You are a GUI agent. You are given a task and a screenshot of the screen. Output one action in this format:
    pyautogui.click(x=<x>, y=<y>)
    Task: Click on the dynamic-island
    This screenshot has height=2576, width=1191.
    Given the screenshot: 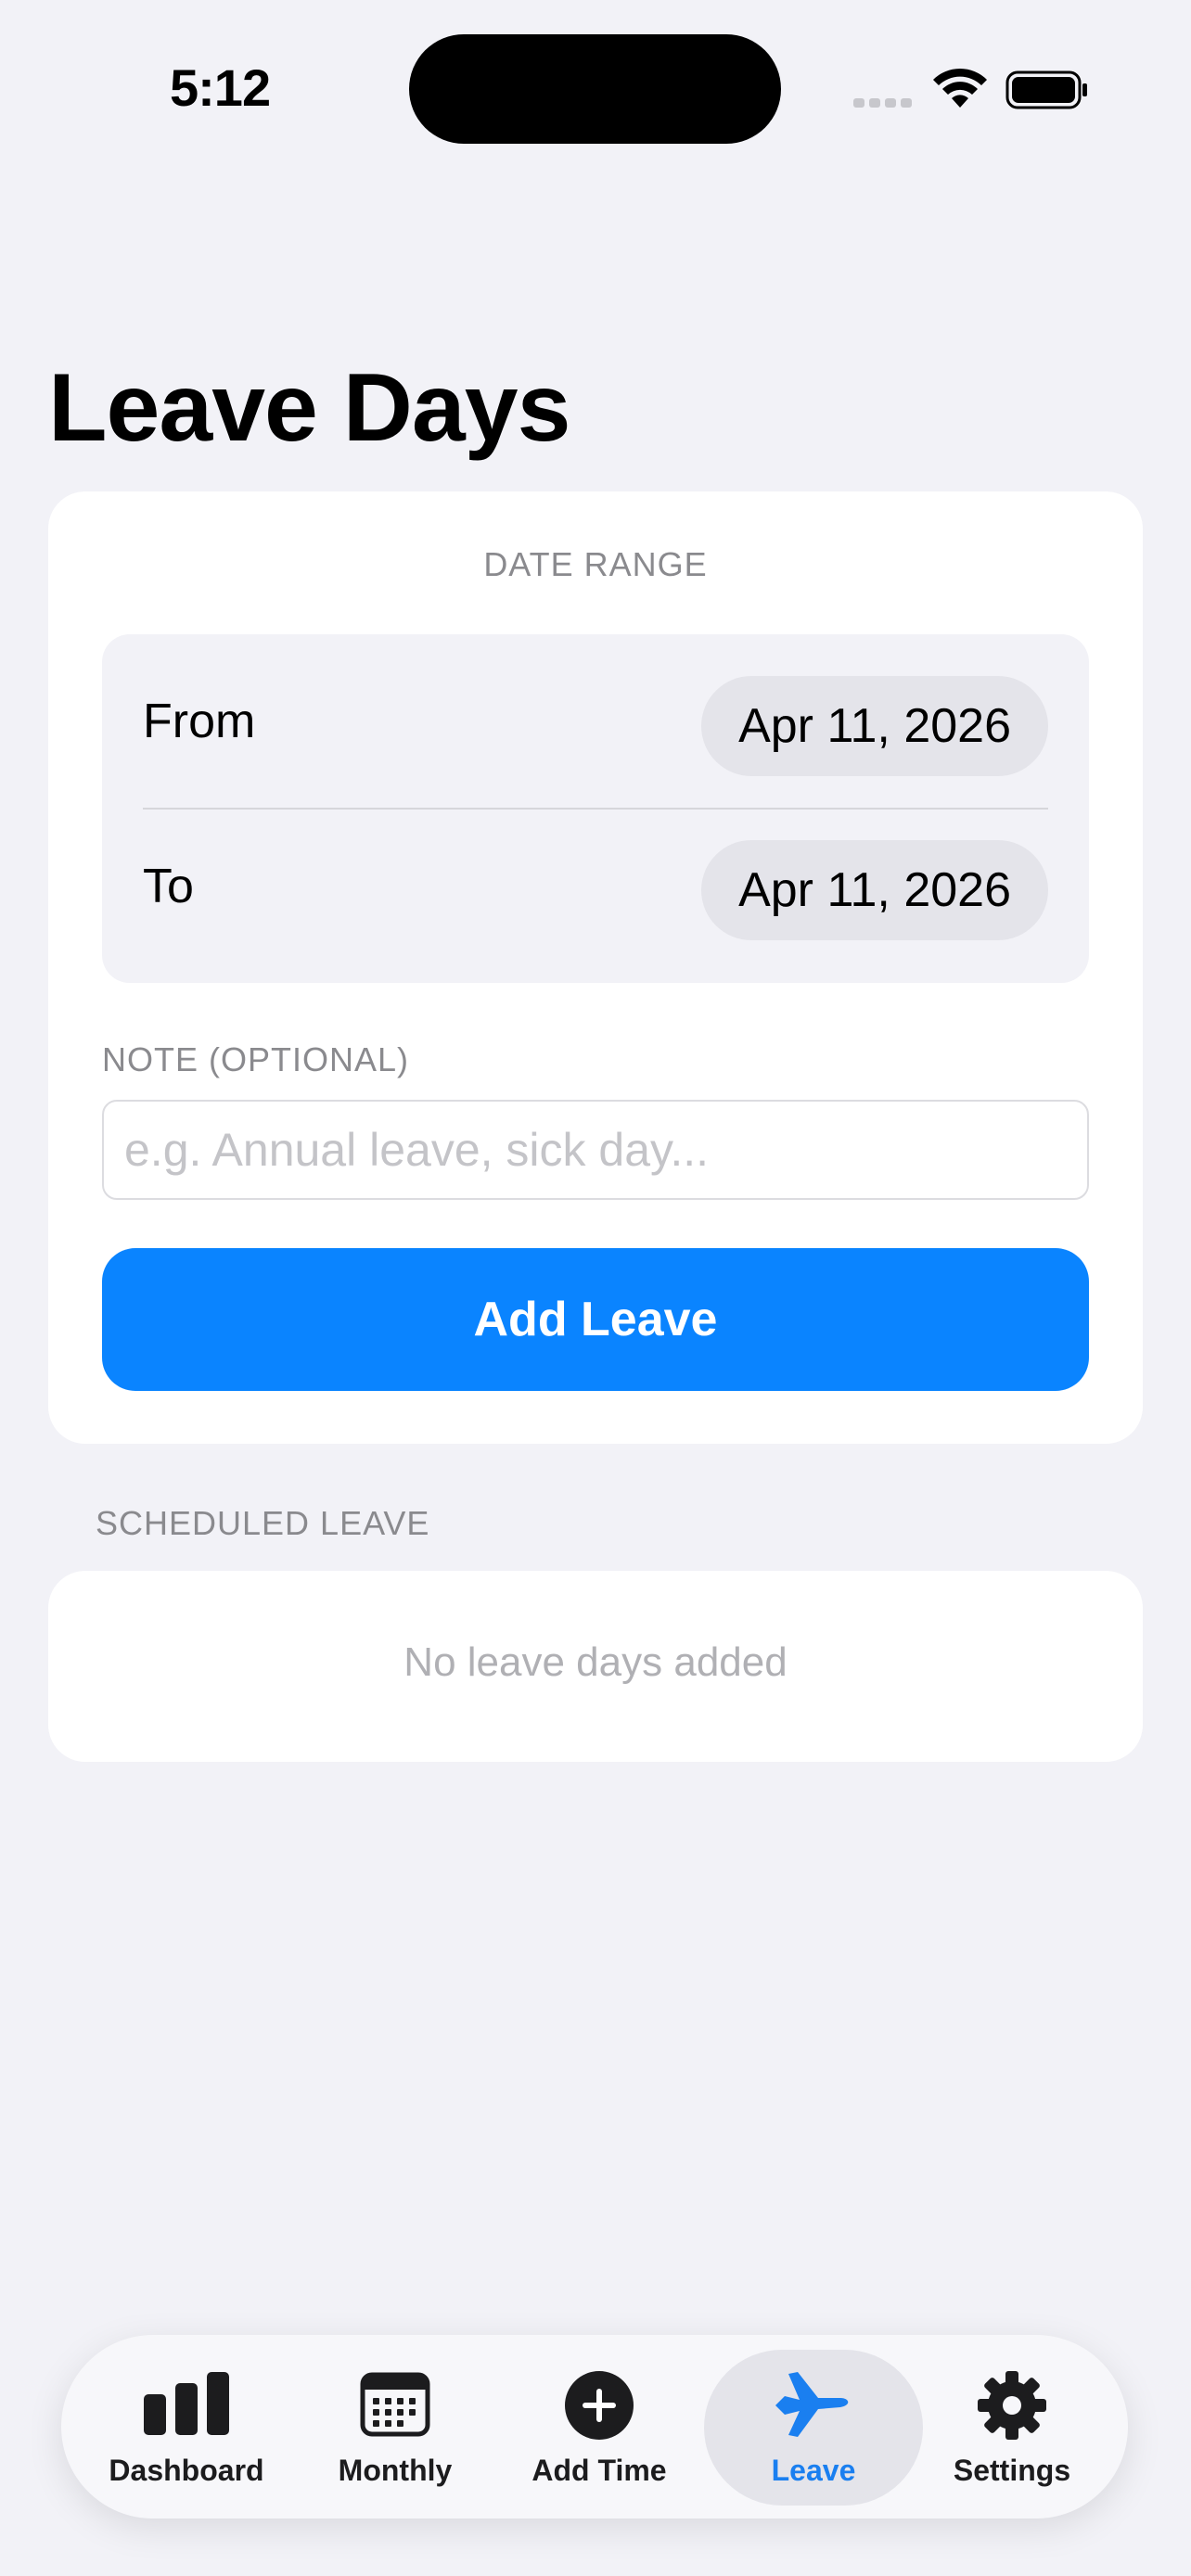 What is the action you would take?
    pyautogui.click(x=595, y=89)
    